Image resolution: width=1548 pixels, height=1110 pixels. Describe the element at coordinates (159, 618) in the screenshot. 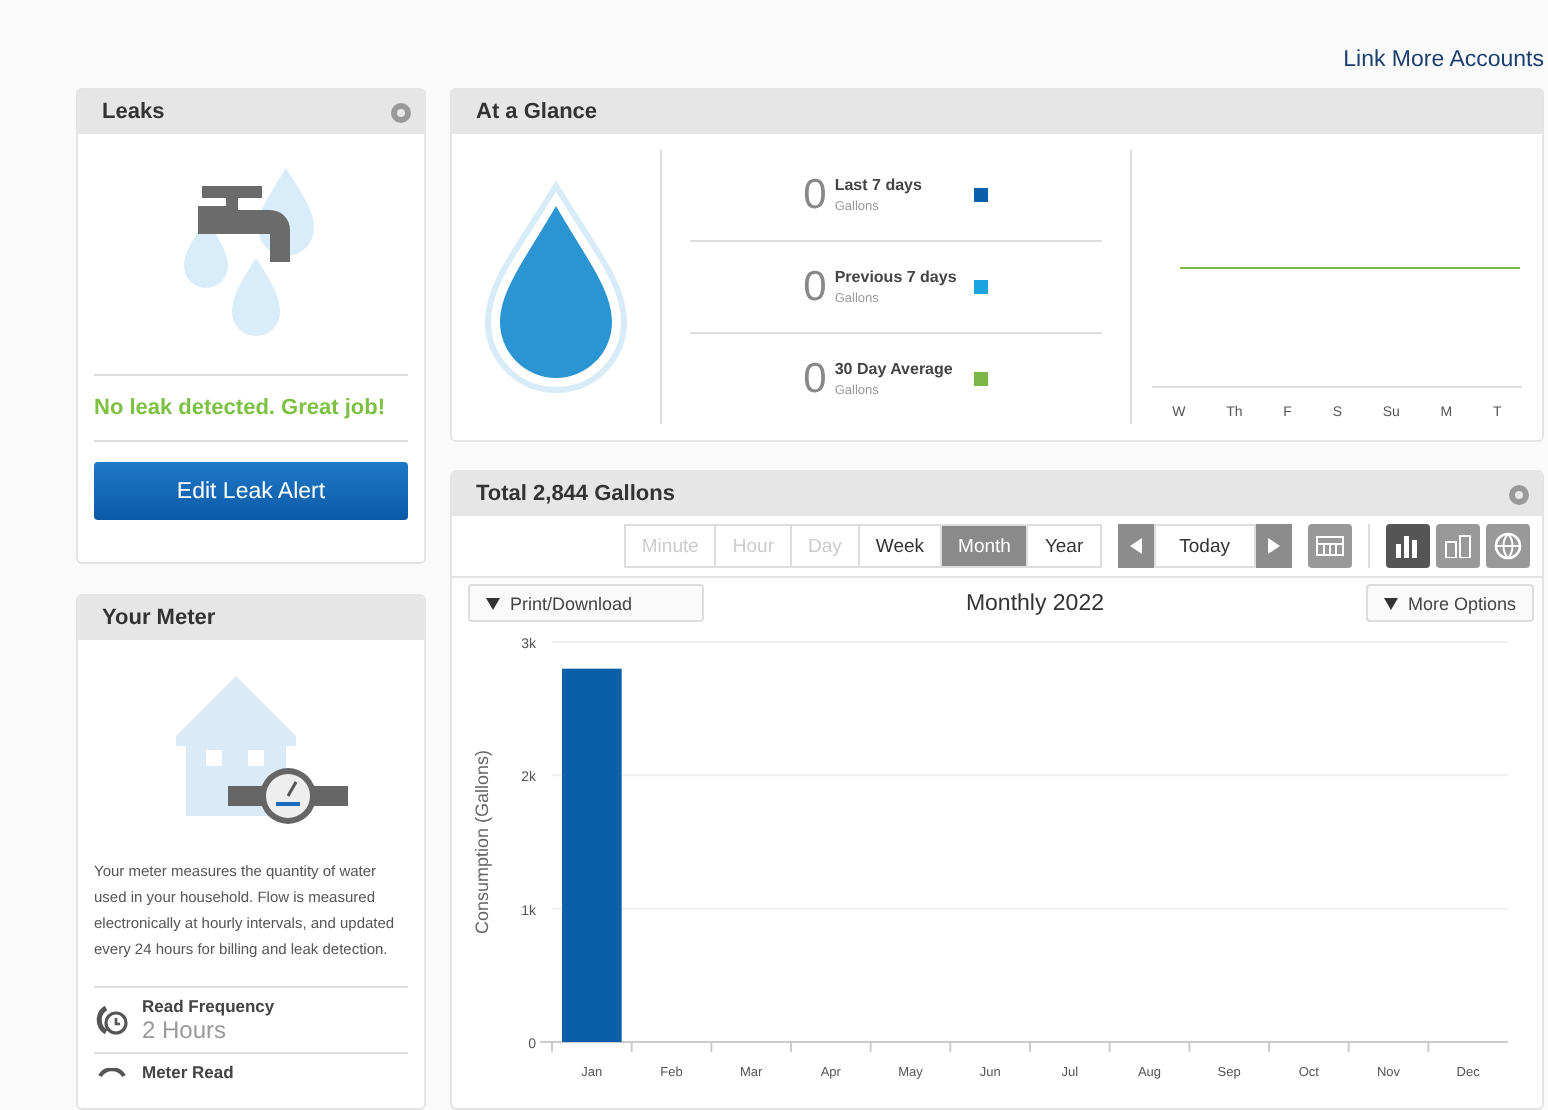

I see `panel-title: Your Meter` at that location.